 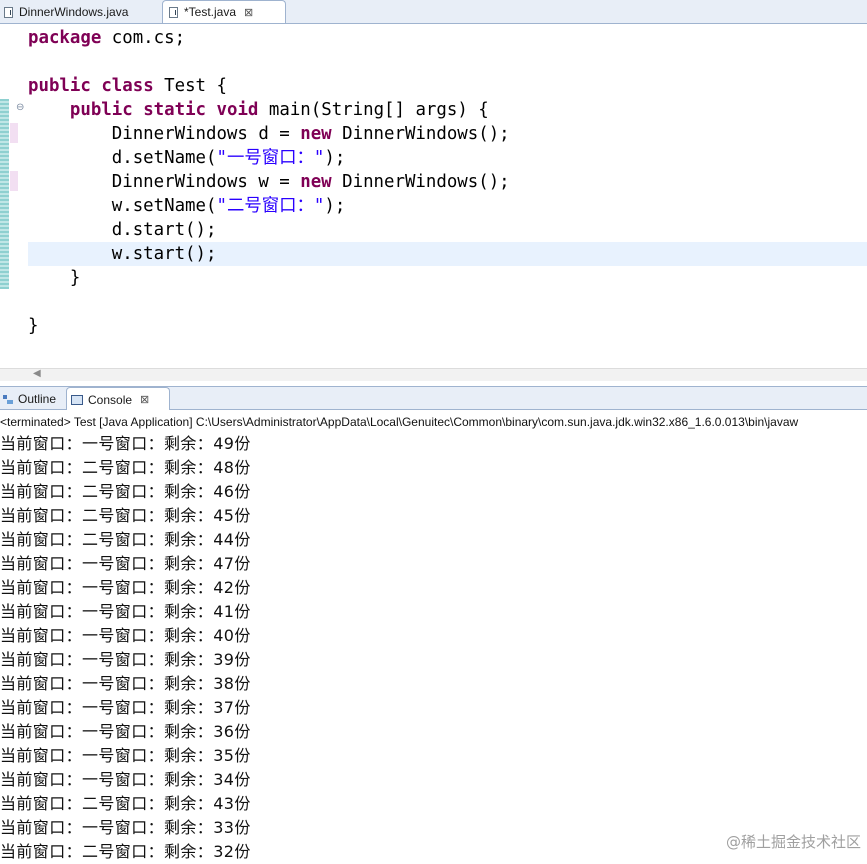 I want to click on tab-label: *Test.java, so click(x=210, y=12).